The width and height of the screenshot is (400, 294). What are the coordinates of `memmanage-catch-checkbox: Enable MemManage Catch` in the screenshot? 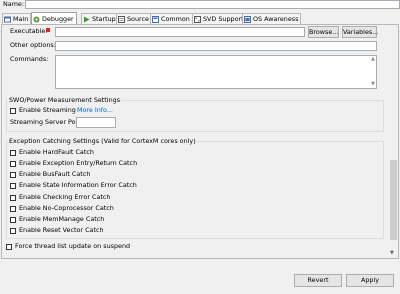 It's located at (57, 219).